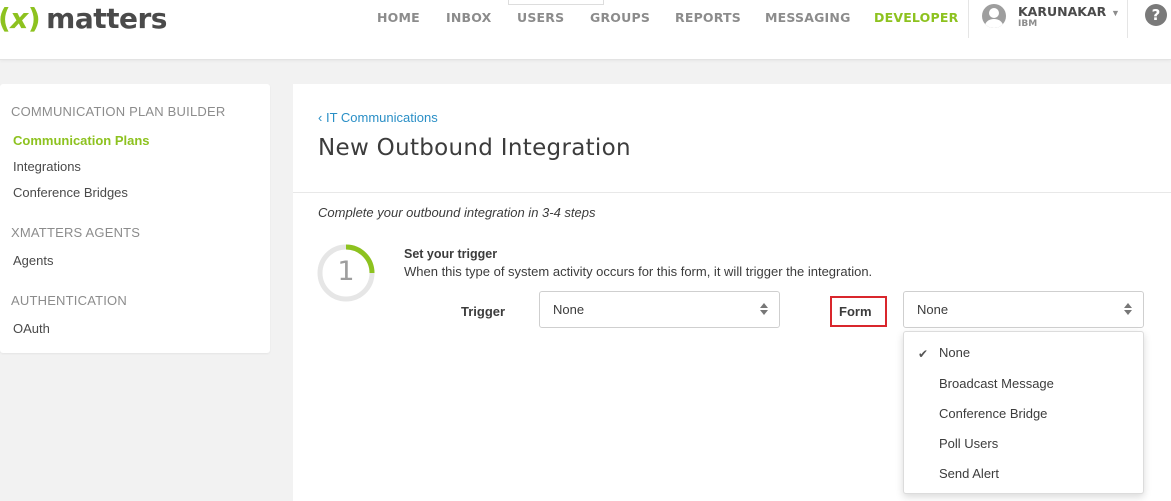 The image size is (1171, 501). I want to click on form-label: Form, so click(855, 311).